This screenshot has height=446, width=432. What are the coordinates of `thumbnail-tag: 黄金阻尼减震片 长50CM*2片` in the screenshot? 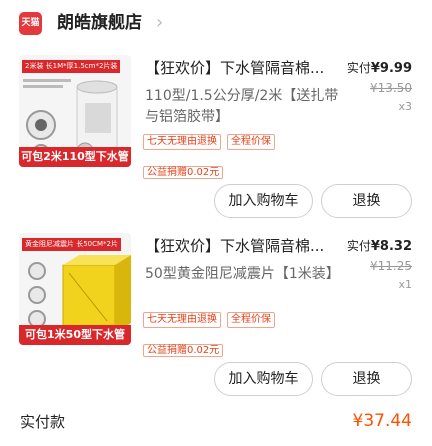 It's located at (72, 244).